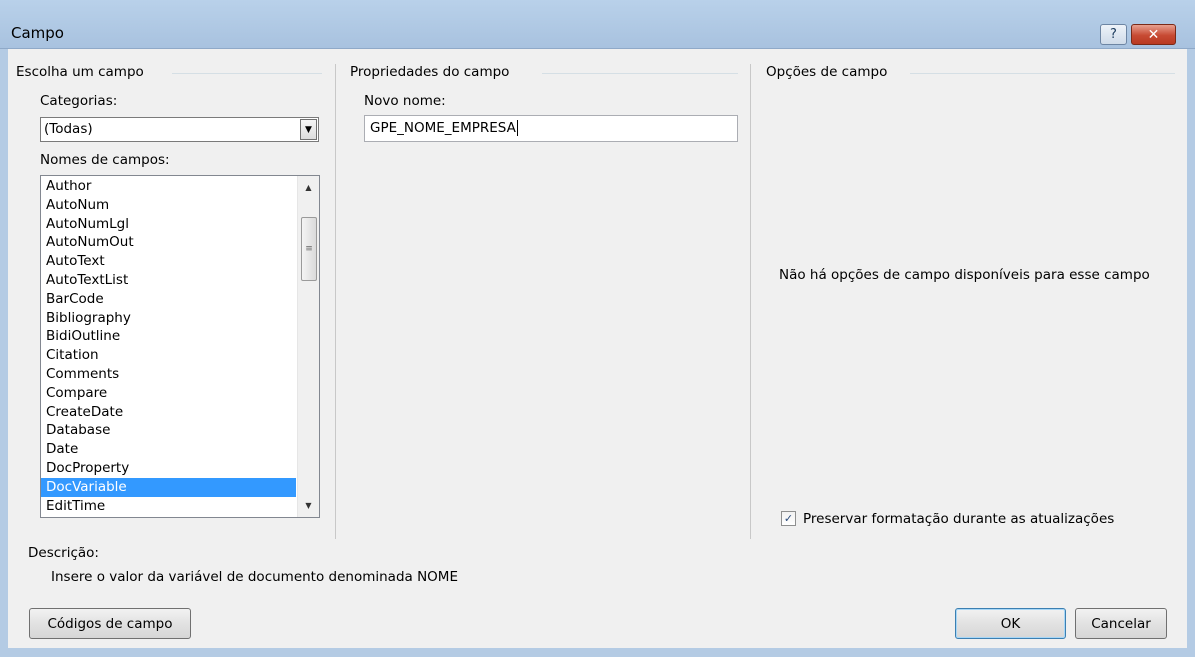 The width and height of the screenshot is (1195, 657). I want to click on dropdown-arrow-button: ▼, so click(308, 129).